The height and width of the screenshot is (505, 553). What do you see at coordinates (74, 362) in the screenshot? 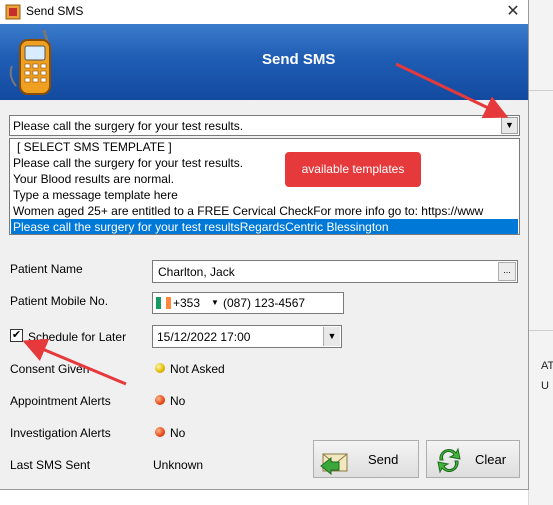
I see `arrow-to-checkbox` at bounding box center [74, 362].